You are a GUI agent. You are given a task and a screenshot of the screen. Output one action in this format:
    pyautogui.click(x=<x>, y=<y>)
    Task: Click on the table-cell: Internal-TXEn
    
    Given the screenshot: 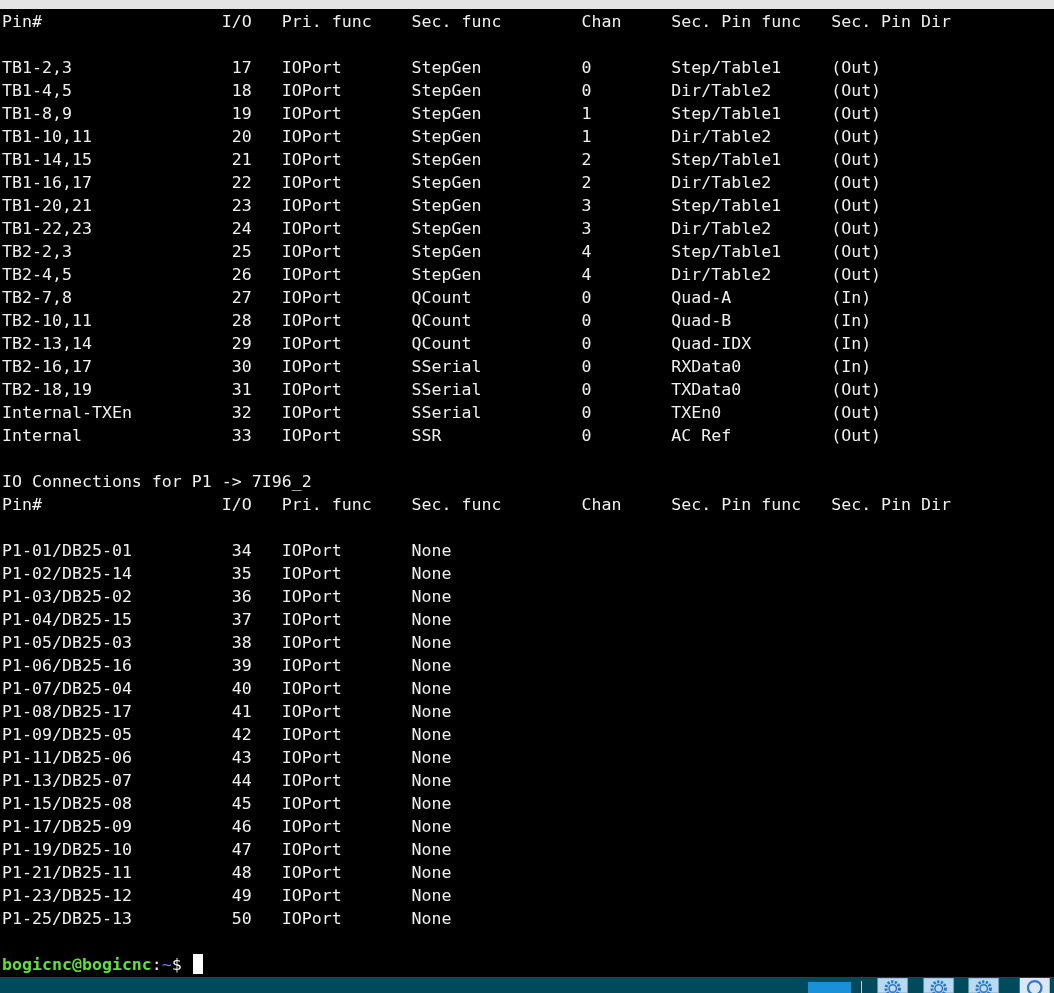 What is the action you would take?
    pyautogui.click(x=67, y=412)
    